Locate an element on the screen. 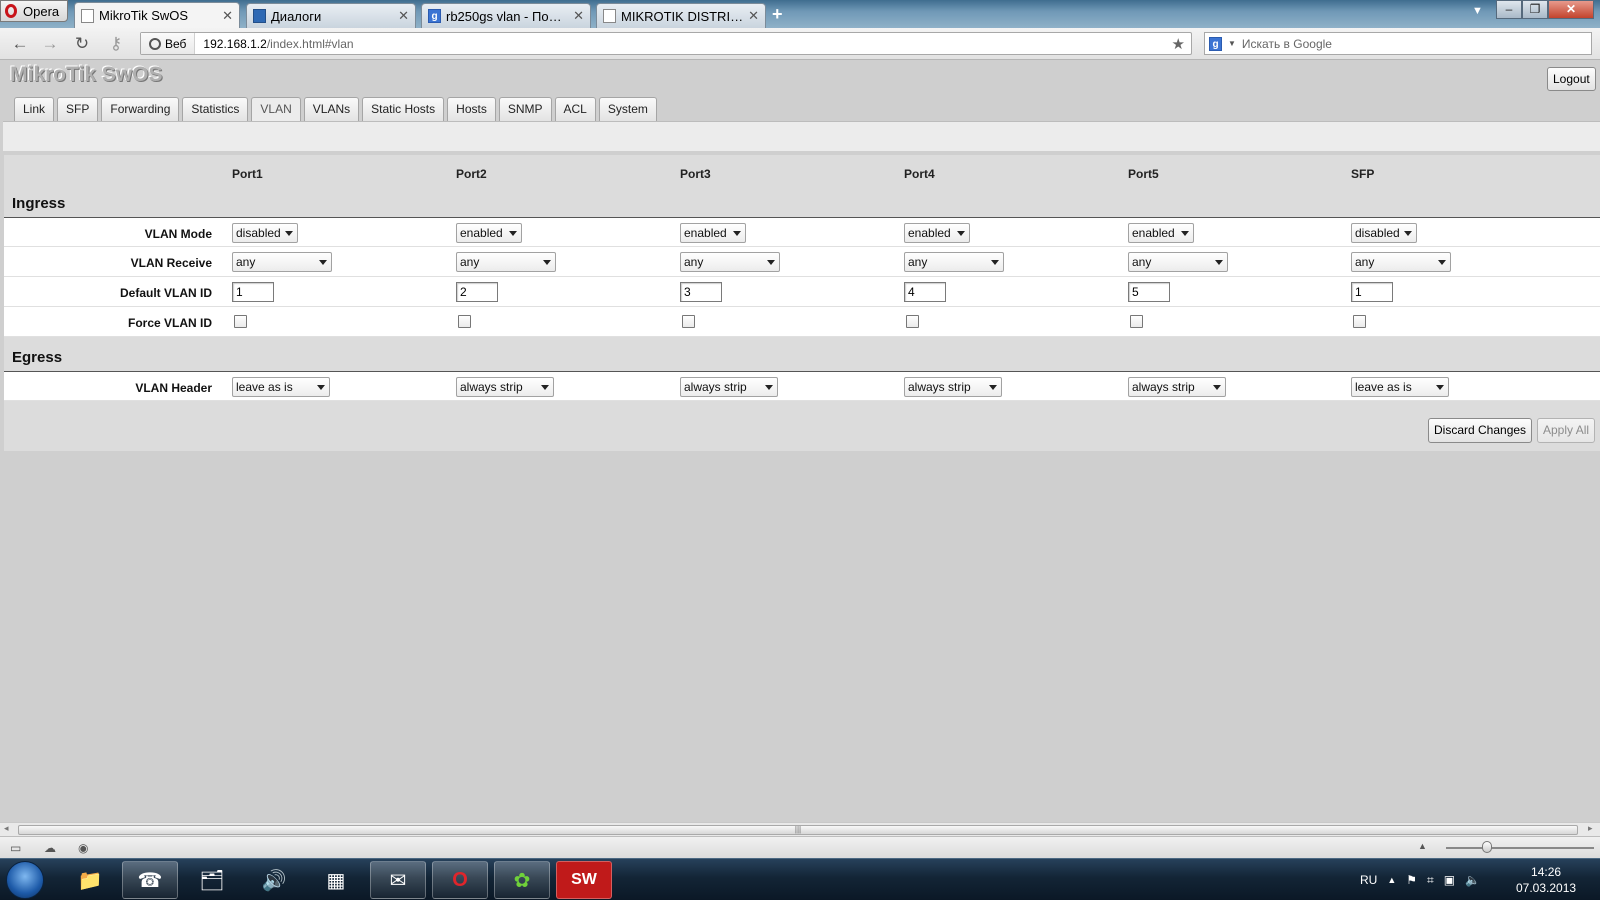  minimize-icon: – is located at coordinates (1509, 9).